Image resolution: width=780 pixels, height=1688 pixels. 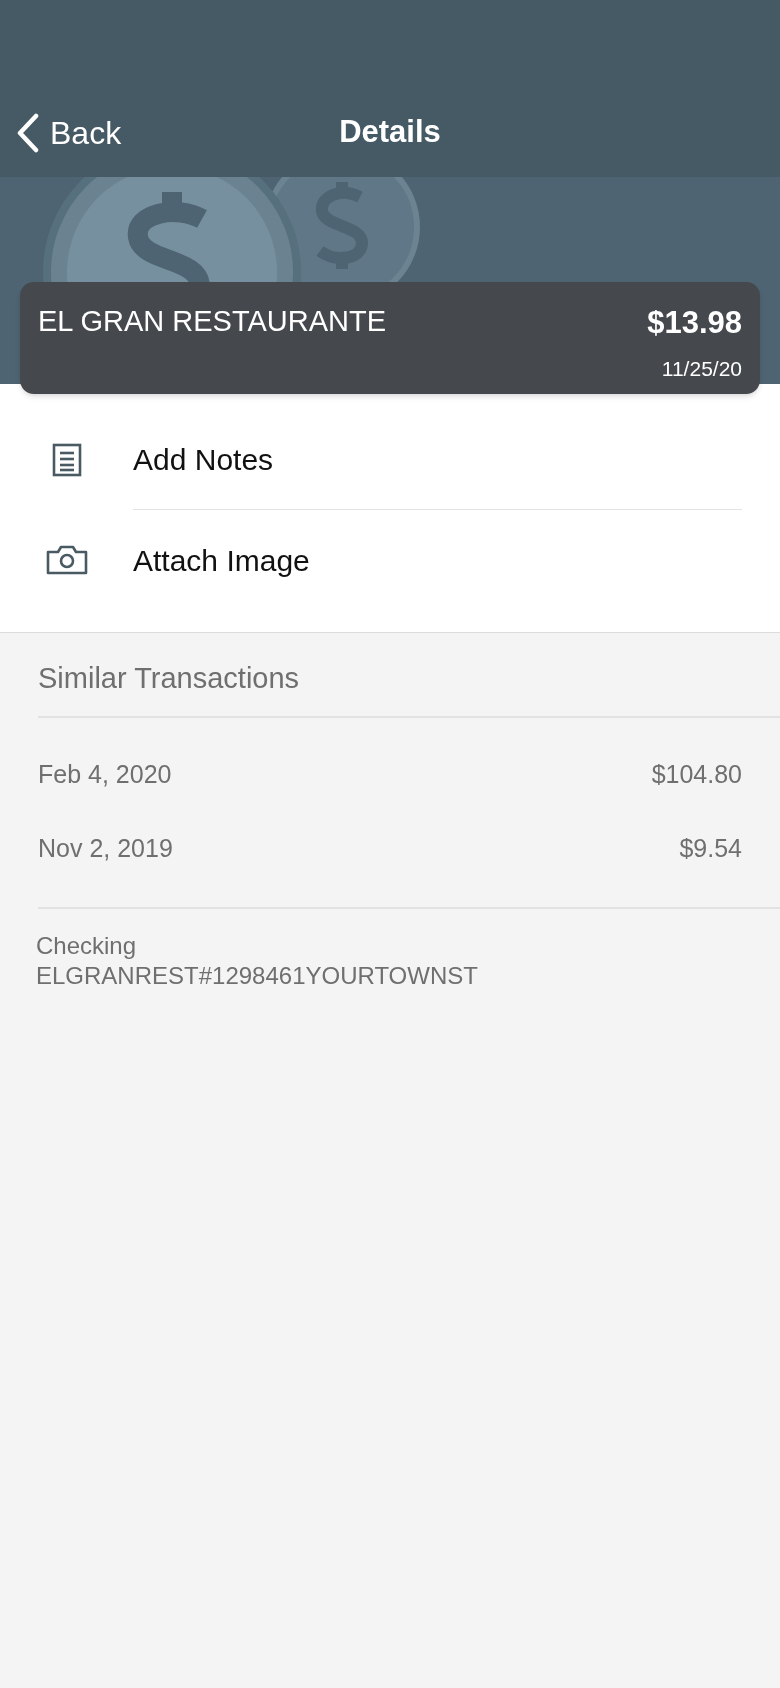 What do you see at coordinates (390, 131) in the screenshot?
I see `screen-title: Details` at bounding box center [390, 131].